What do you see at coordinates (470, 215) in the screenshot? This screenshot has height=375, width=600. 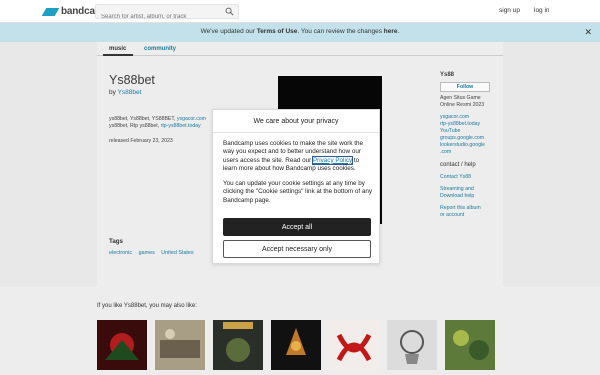 I see `report-link-cont: or account` at bounding box center [470, 215].